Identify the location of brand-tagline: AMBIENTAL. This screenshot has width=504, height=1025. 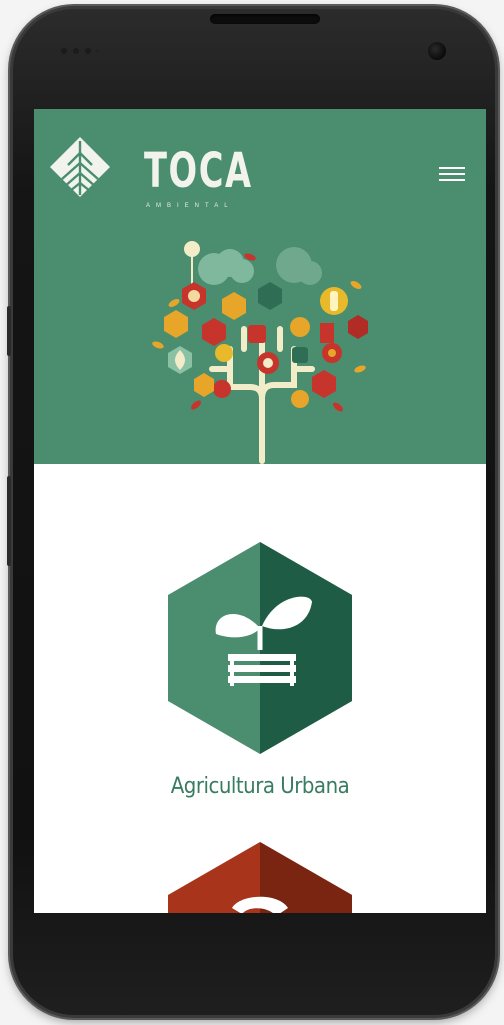
(190, 206).